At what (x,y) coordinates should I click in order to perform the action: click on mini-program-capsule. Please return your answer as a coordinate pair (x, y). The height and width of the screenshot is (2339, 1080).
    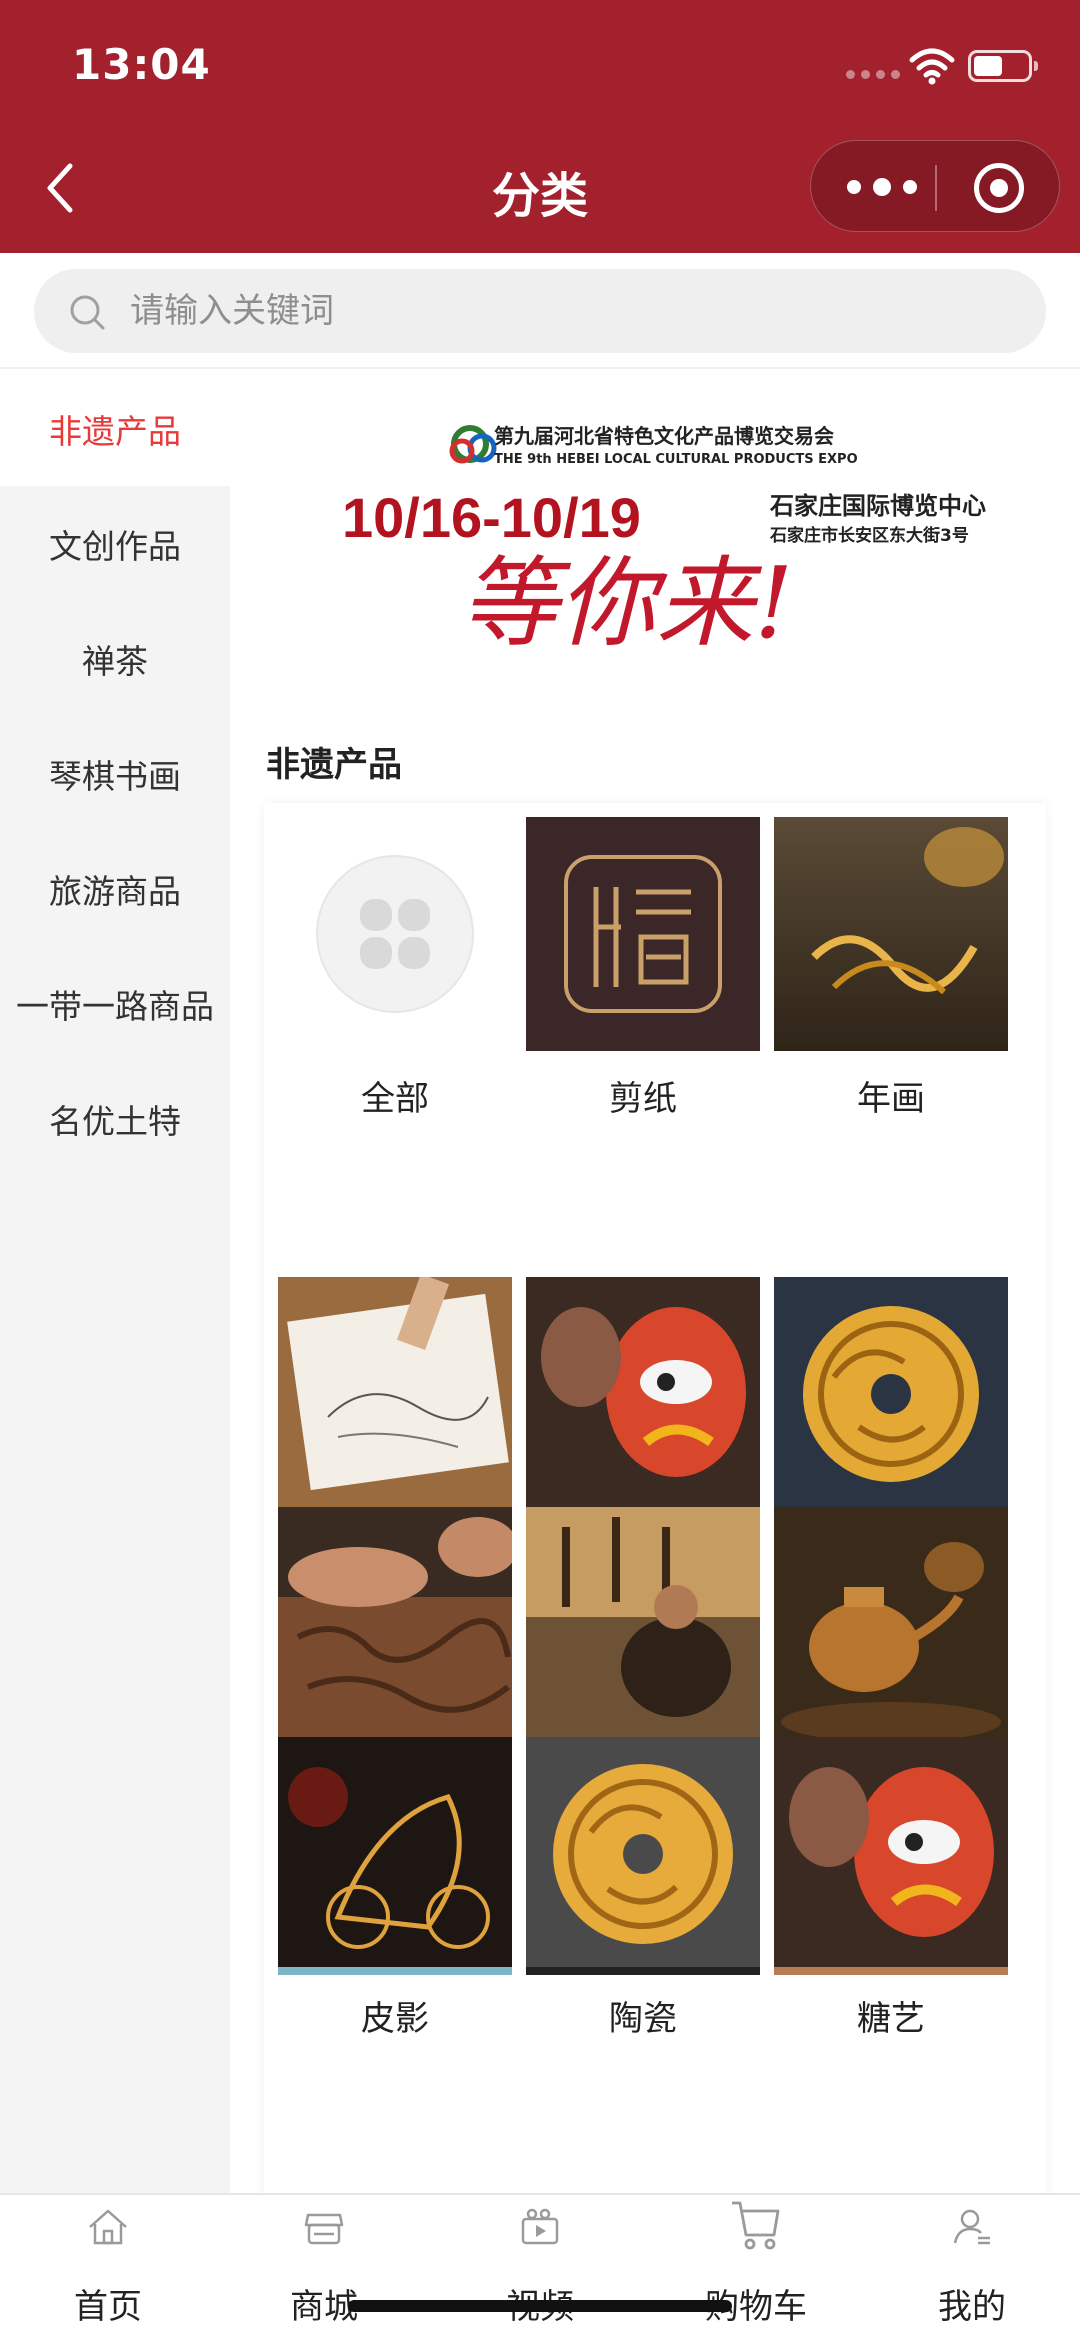
    Looking at the image, I should click on (935, 186).